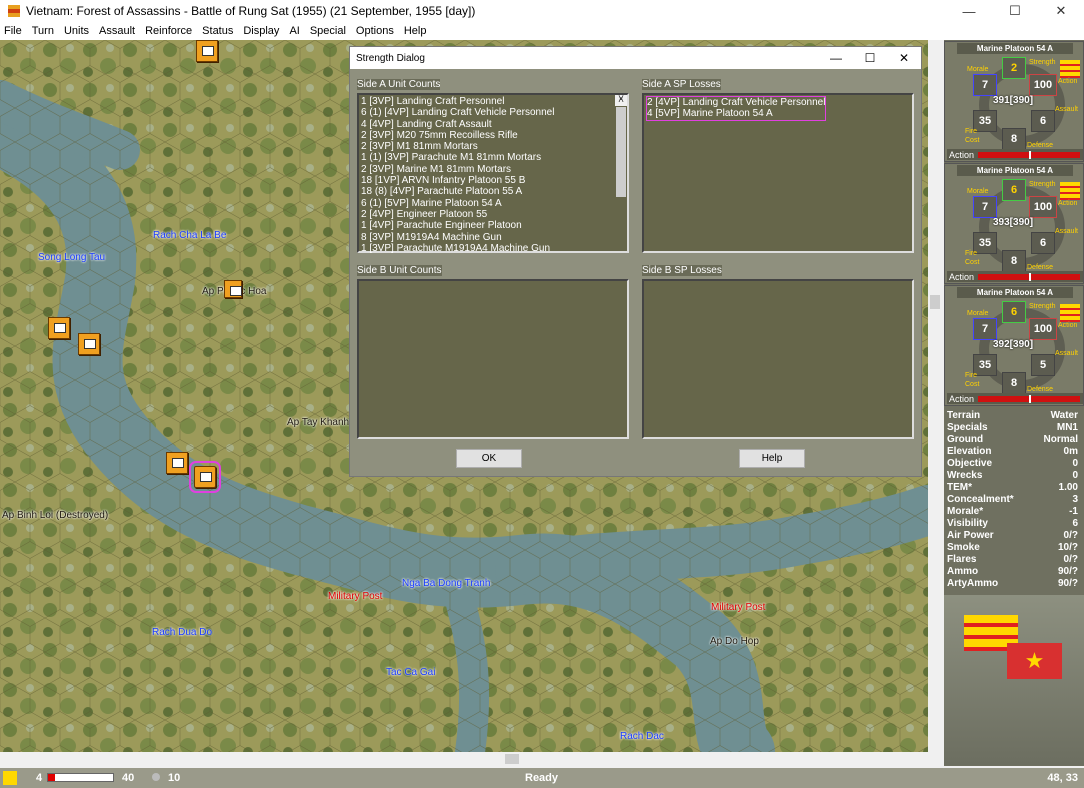 This screenshot has width=1084, height=788. I want to click on menu-status: Status, so click(217, 31).